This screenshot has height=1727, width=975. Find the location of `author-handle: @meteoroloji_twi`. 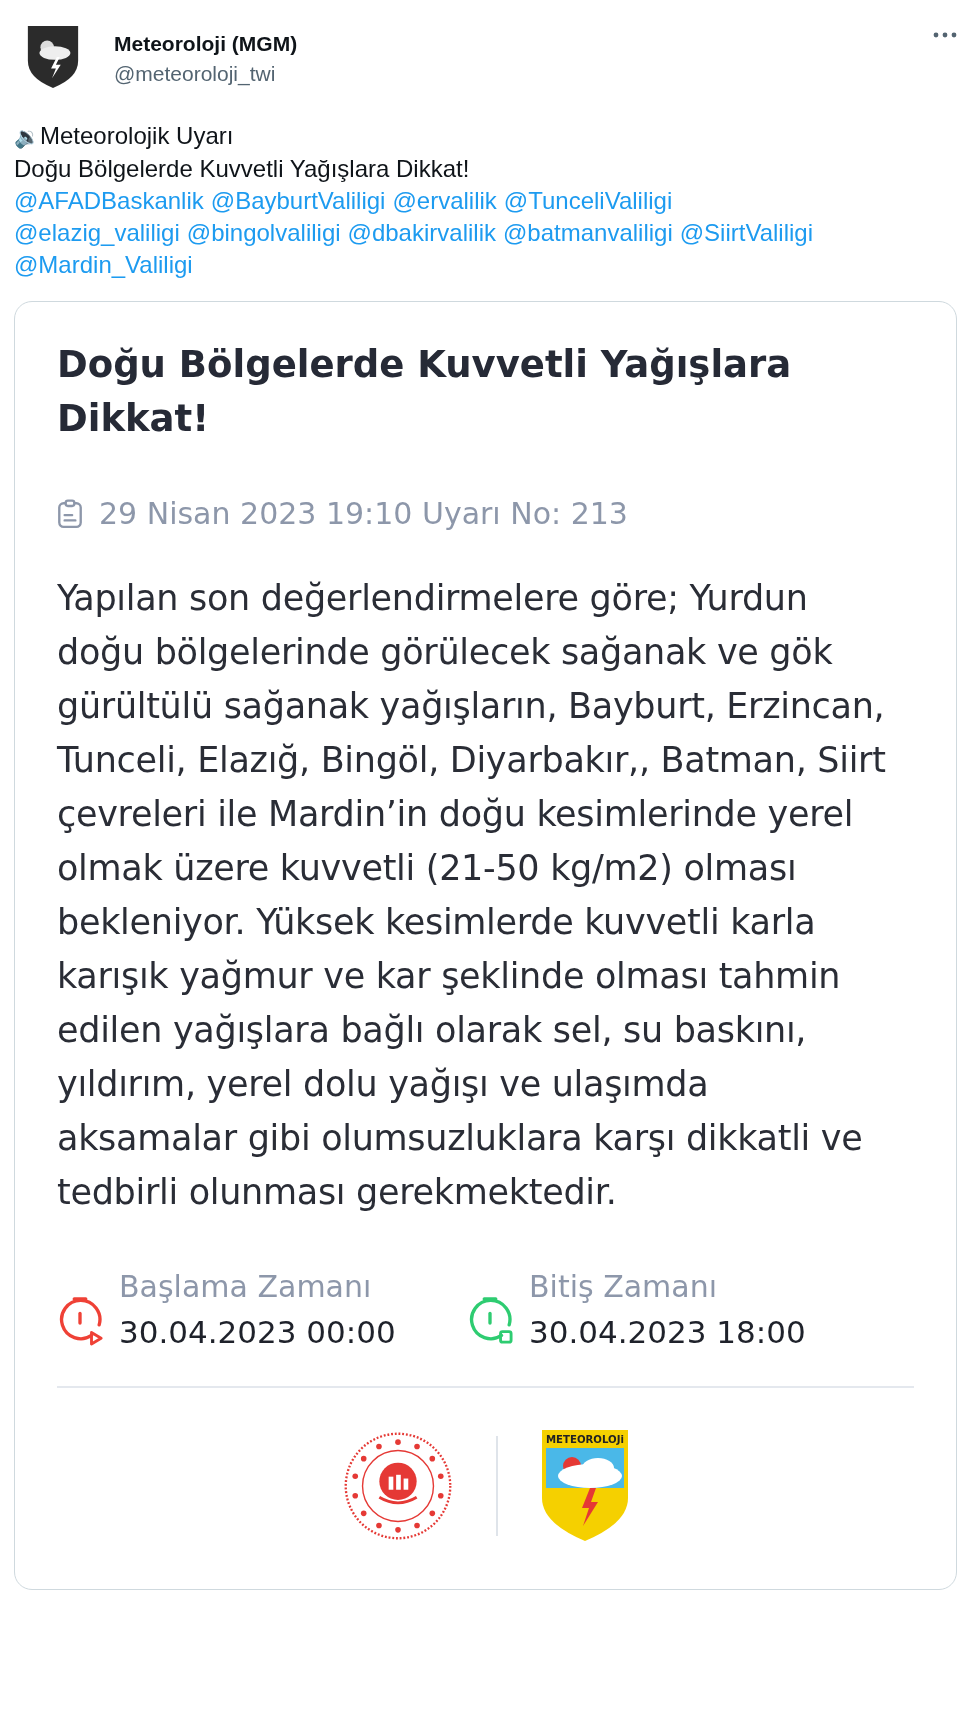

author-handle: @meteoroloji_twi is located at coordinates (507, 74).